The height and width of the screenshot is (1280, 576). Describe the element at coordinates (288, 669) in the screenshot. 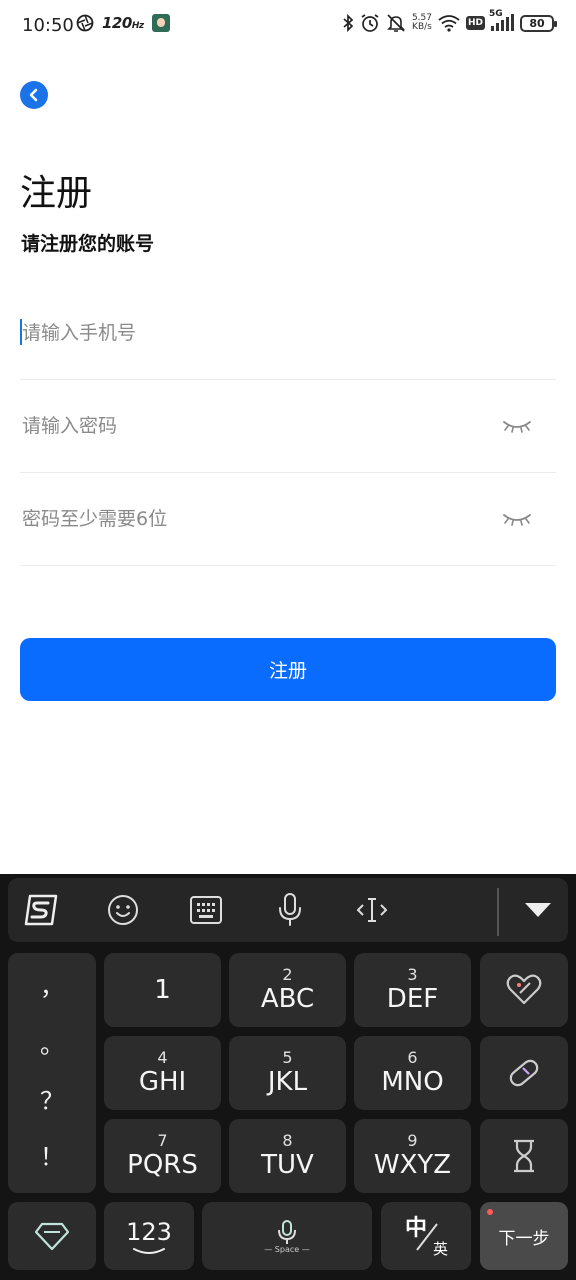

I see `register-button: 注册` at that location.